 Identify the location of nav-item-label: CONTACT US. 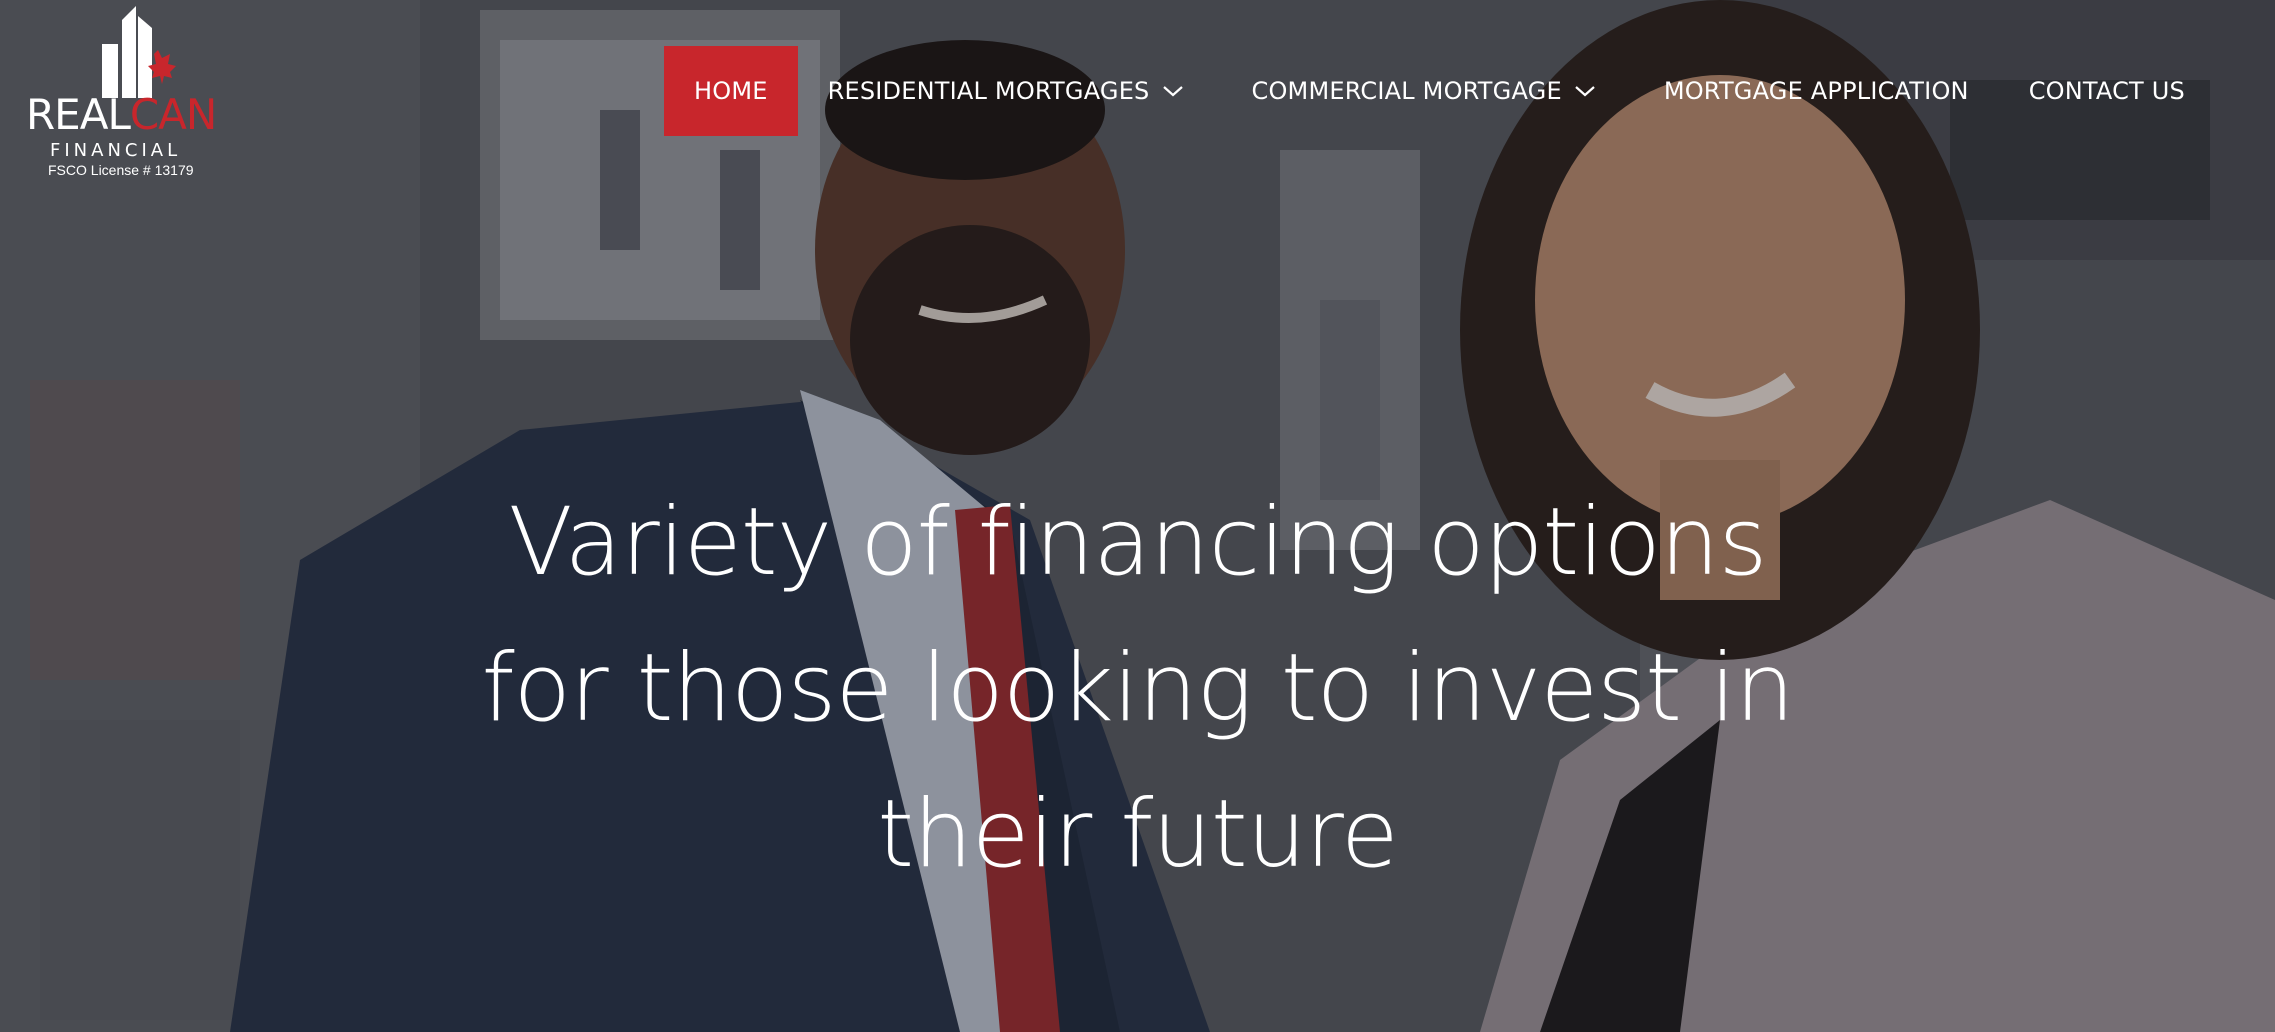
(2106, 91).